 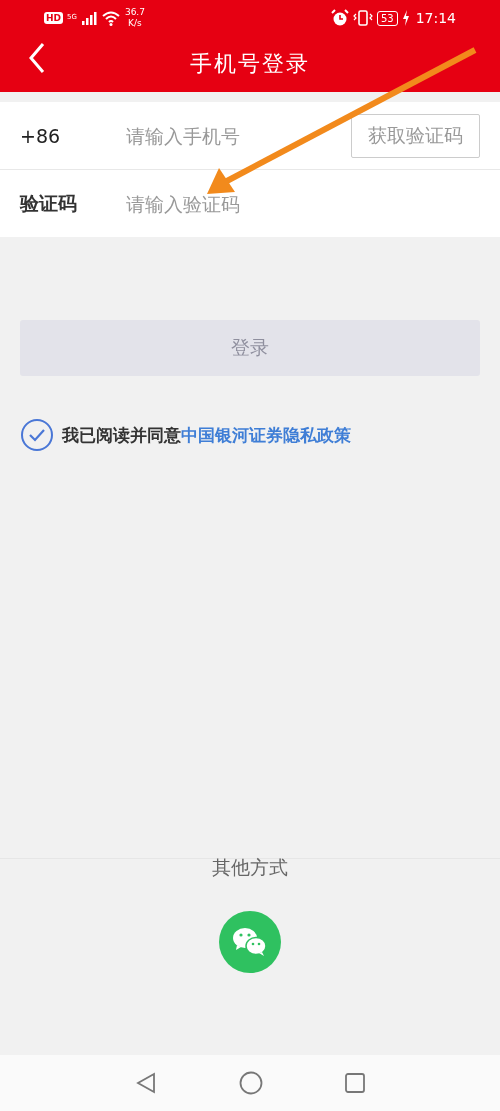 I want to click on other-methods-label: 其他方式, so click(x=250, y=867).